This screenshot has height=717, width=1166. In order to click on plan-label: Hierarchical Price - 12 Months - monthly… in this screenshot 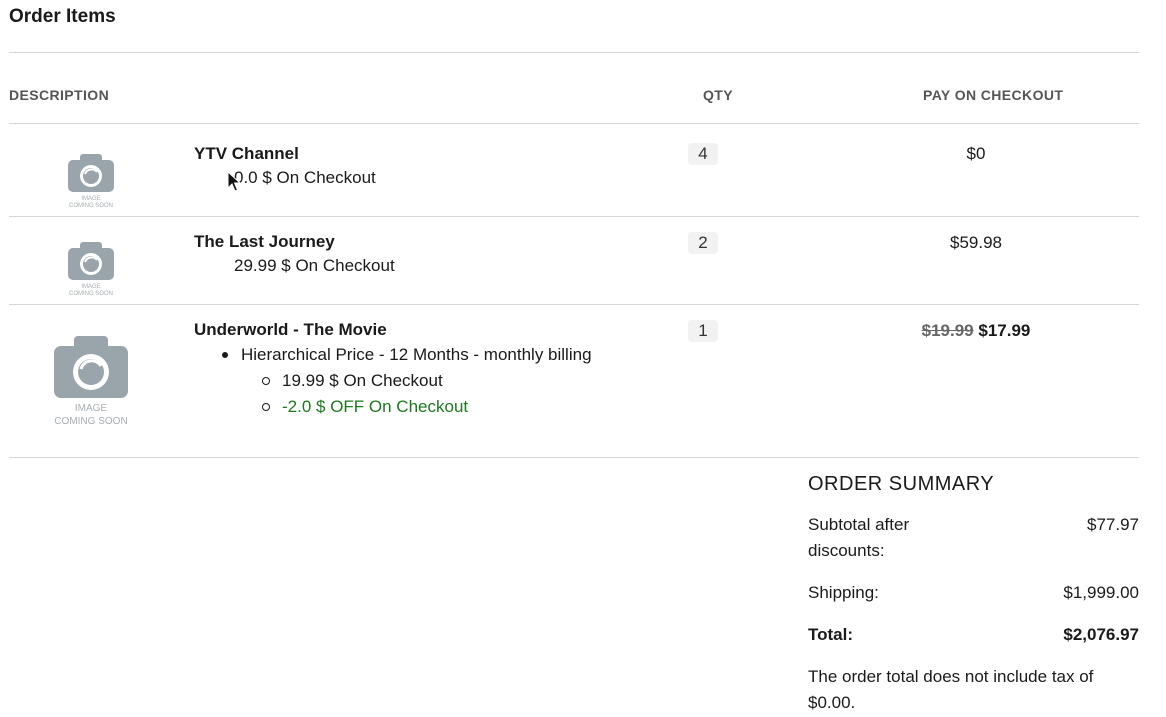, I will do `click(416, 354)`.